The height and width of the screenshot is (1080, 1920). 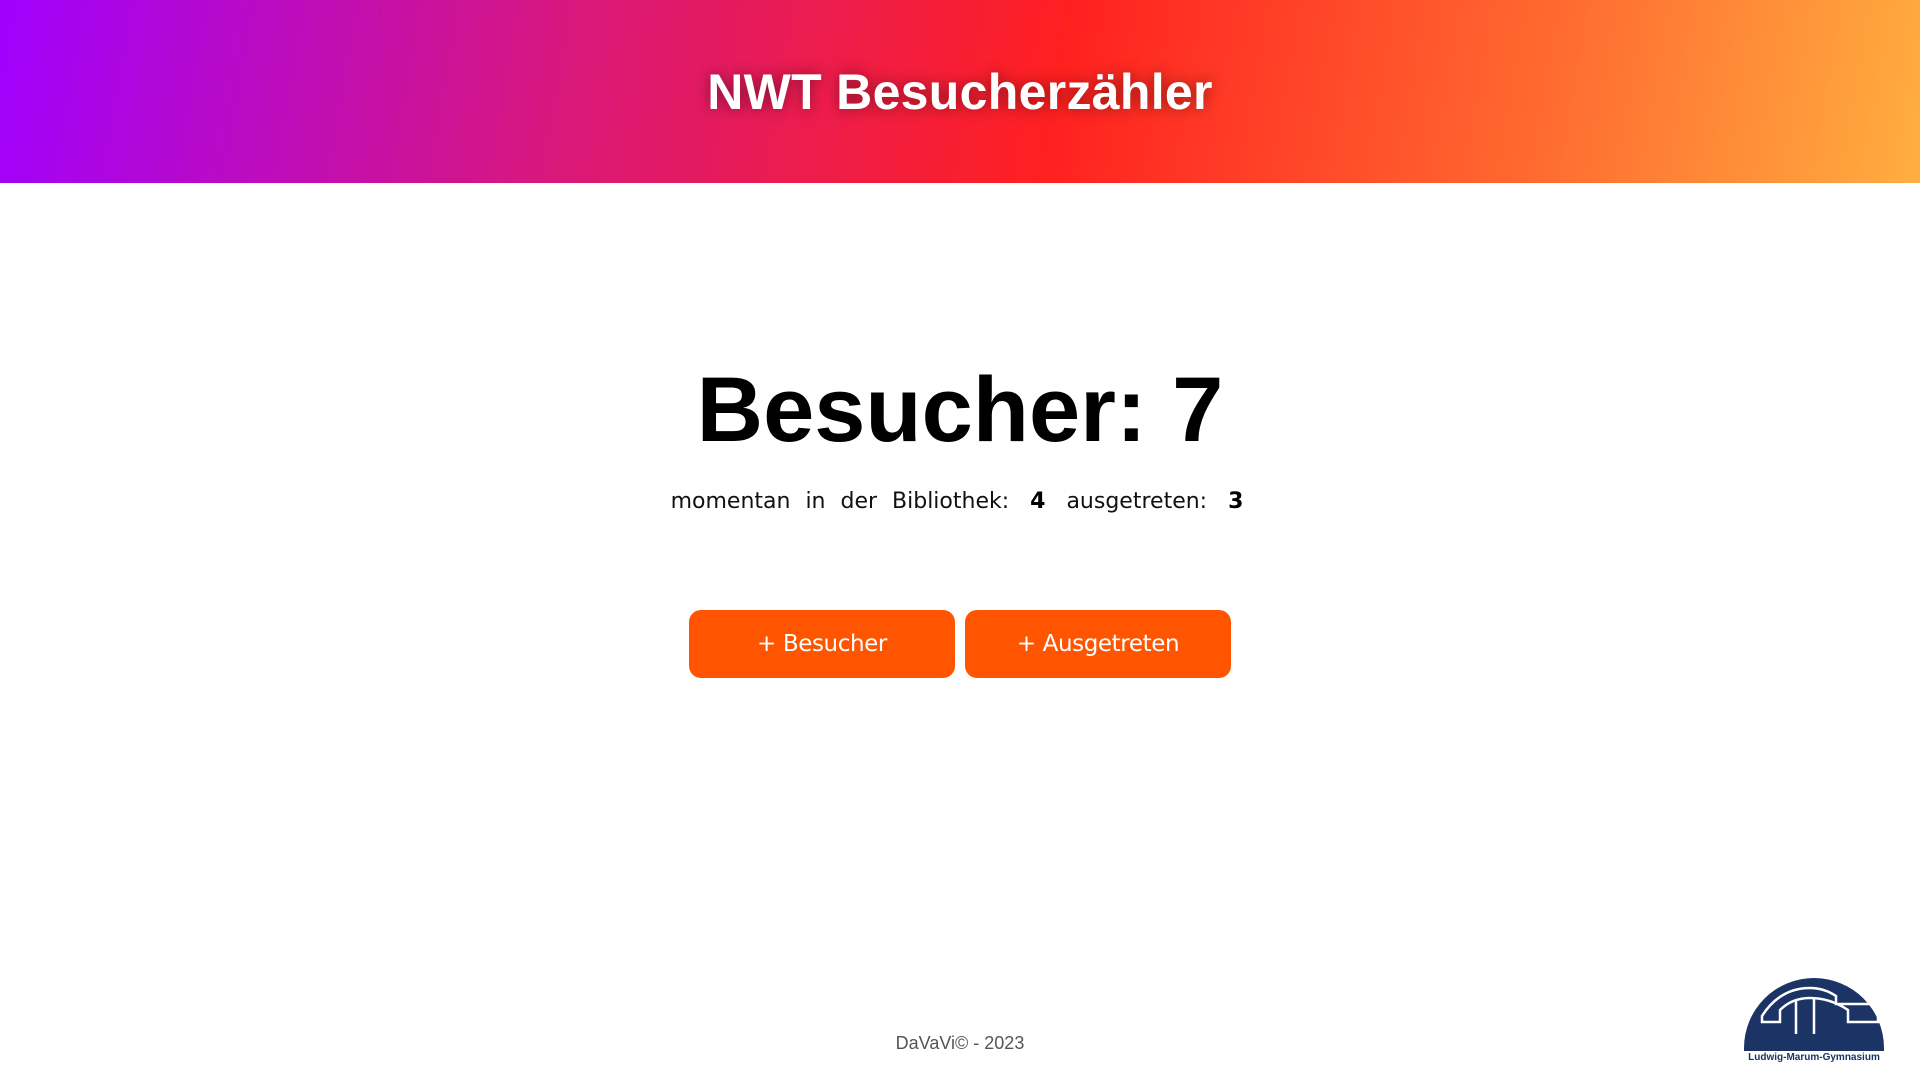 I want to click on footer-copyright: DaVaVi© - 2023, so click(x=960, y=1043).